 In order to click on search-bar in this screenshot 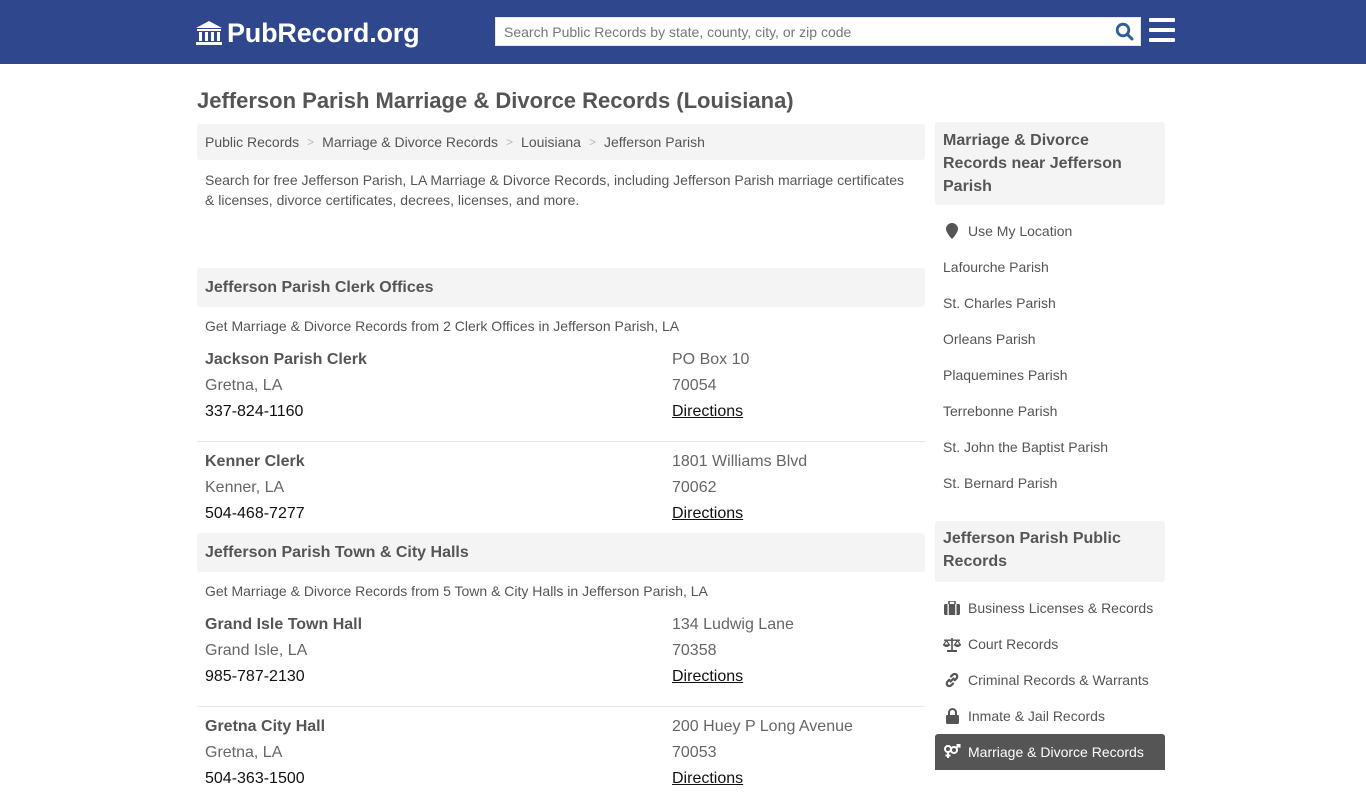, I will do `click(818, 31)`.